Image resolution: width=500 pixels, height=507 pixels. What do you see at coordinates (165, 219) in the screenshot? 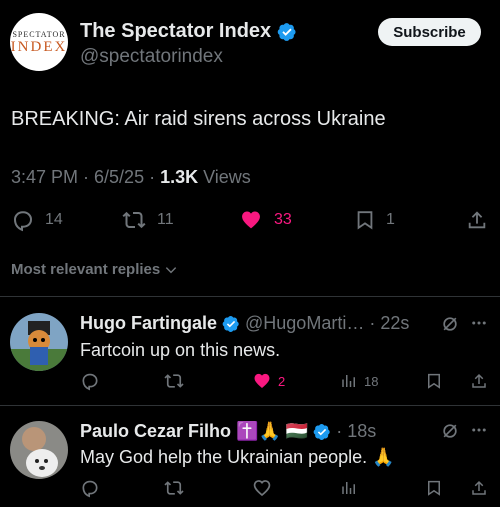
I see `repost-count: 11` at bounding box center [165, 219].